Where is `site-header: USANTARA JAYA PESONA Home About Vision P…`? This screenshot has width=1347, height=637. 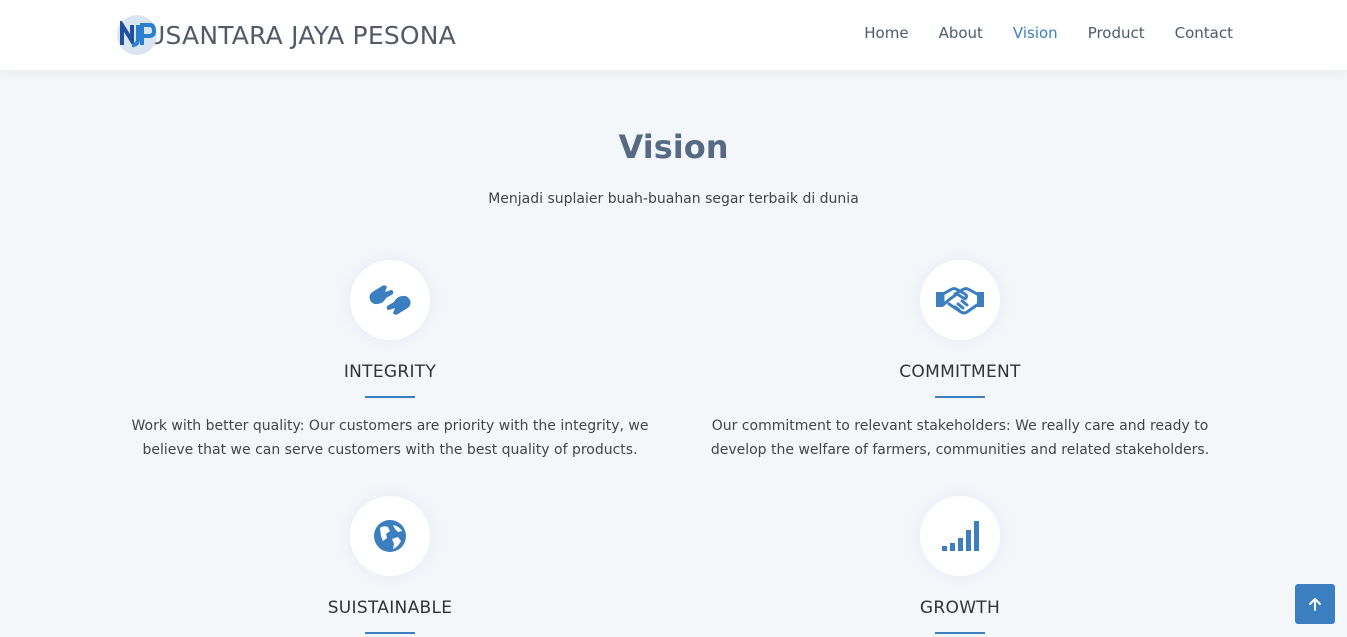
site-header: USANTARA JAYA PESONA Home About Vision P… is located at coordinates (673, 35).